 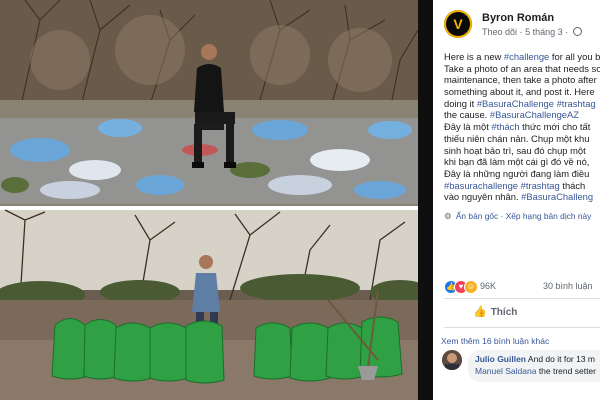 I want to click on post-header: V Byron Román Theo dõi · 5 tháng 3 ·, so click(x=522, y=26).